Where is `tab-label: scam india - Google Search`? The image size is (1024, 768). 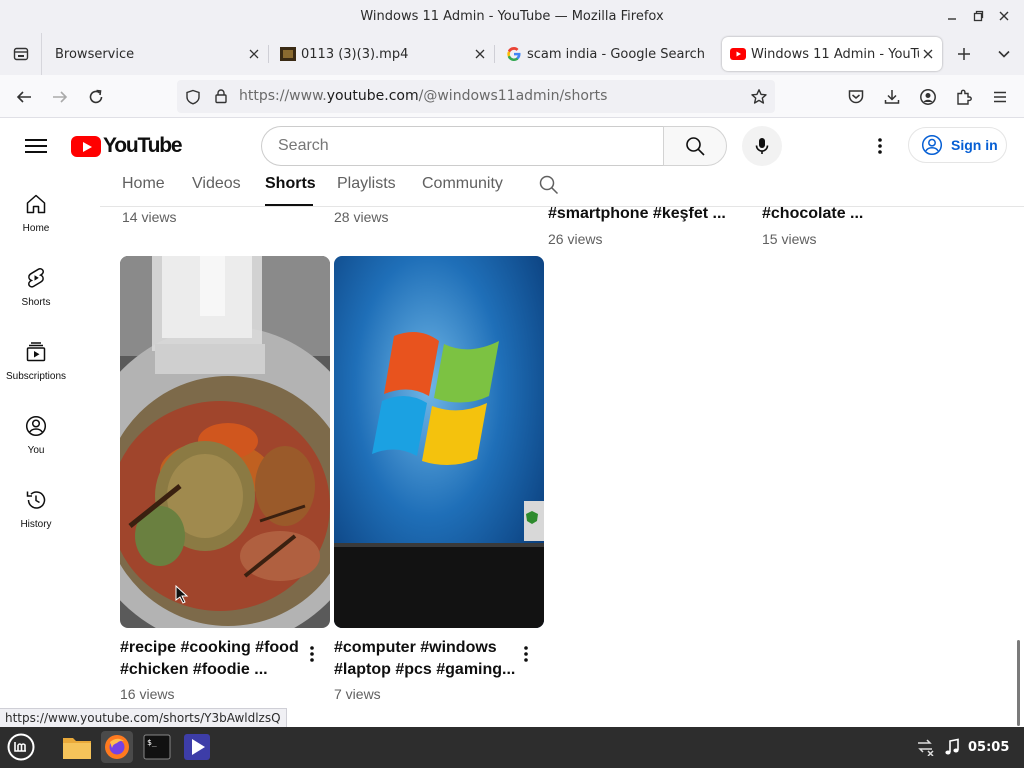
tab-label: scam india - Google Search is located at coordinates (616, 54).